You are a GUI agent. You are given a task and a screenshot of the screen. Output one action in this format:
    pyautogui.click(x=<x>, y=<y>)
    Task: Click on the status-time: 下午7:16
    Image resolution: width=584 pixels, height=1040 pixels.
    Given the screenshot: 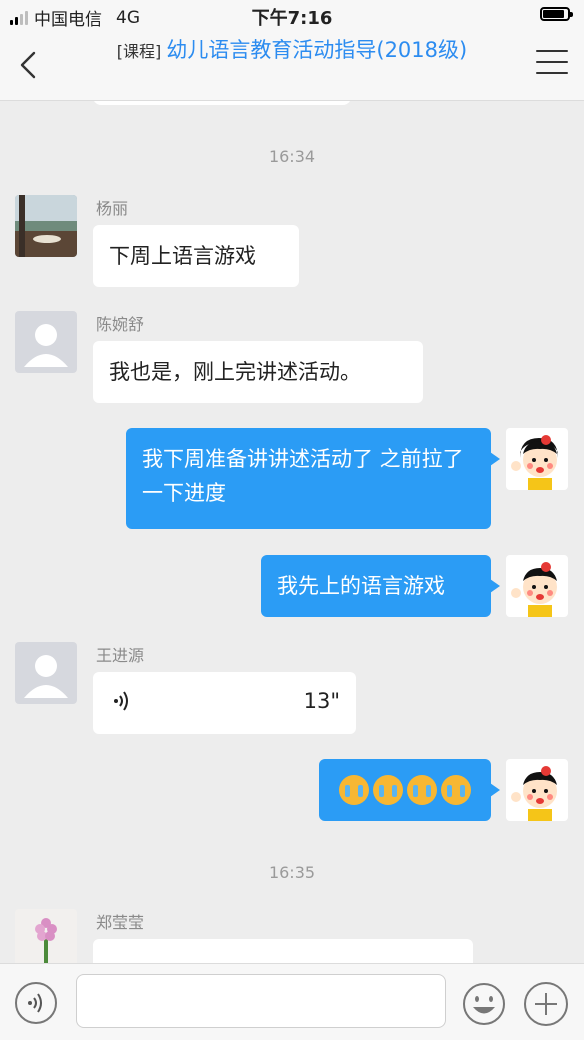 What is the action you would take?
    pyautogui.click(x=292, y=18)
    